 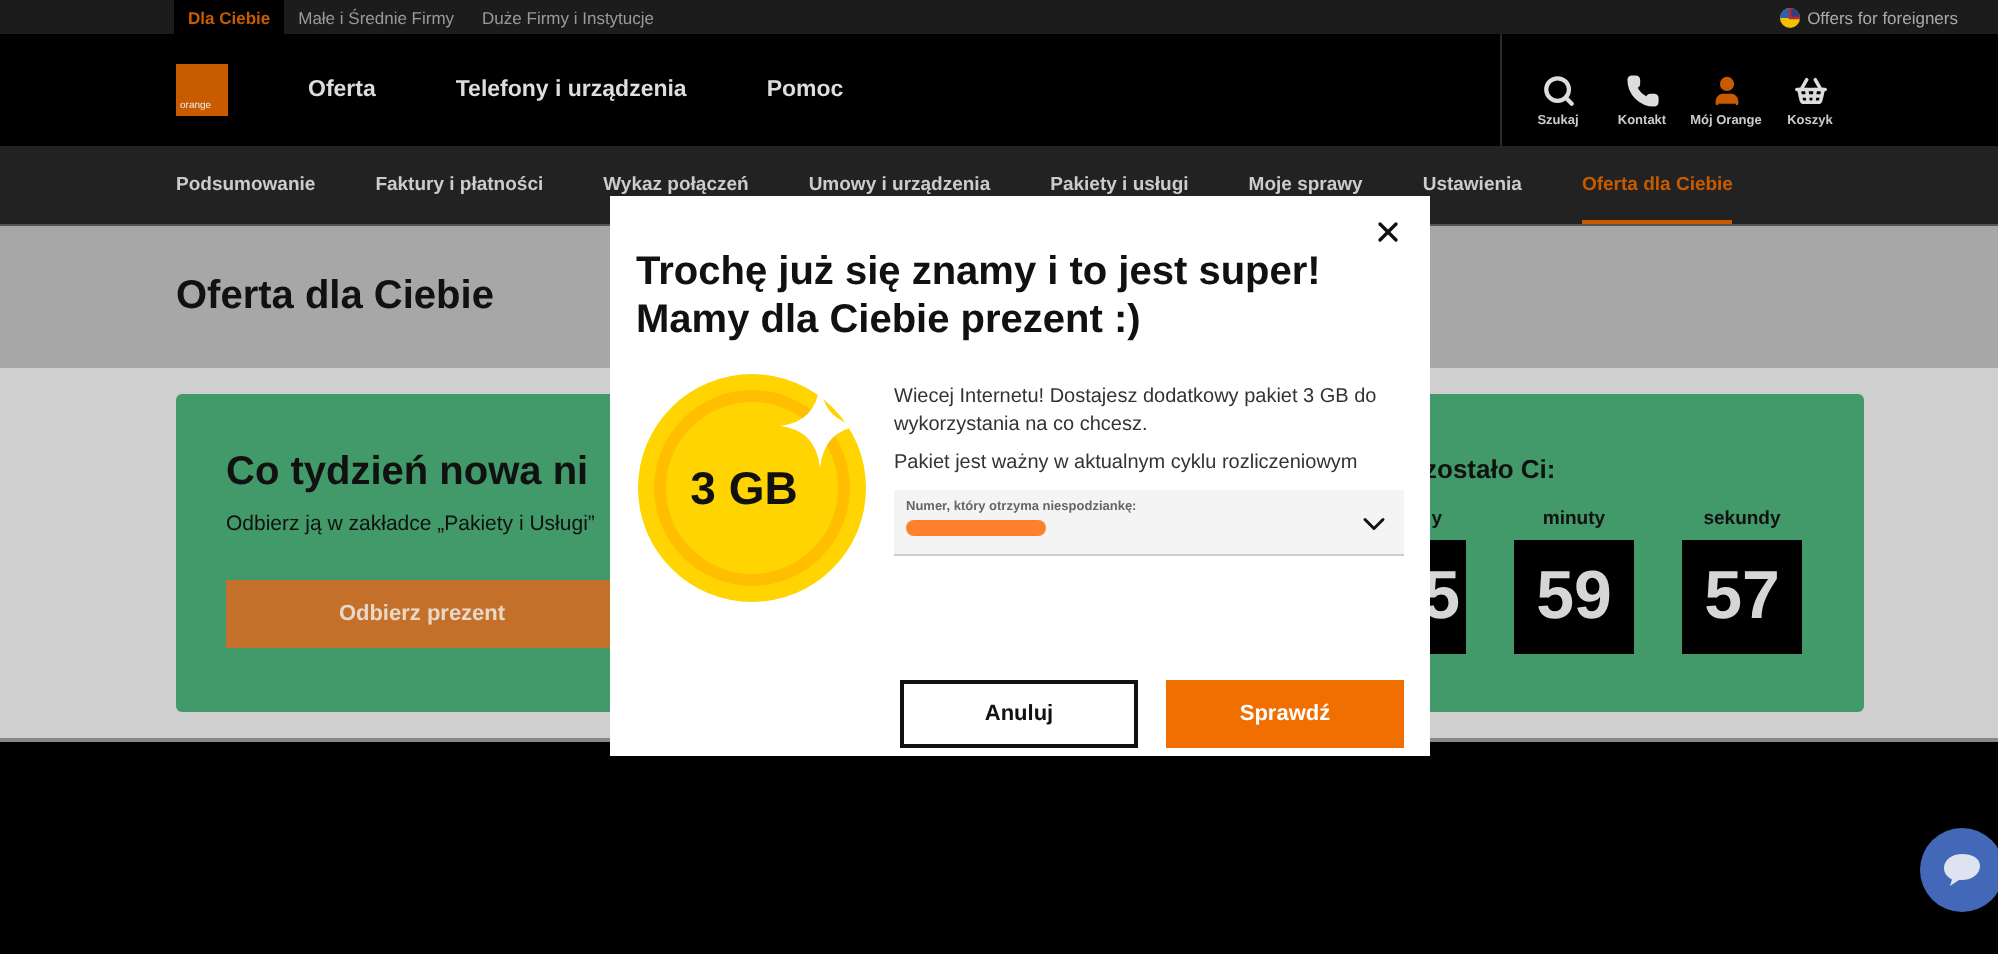 What do you see at coordinates (1388, 232) in the screenshot?
I see `close-button` at bounding box center [1388, 232].